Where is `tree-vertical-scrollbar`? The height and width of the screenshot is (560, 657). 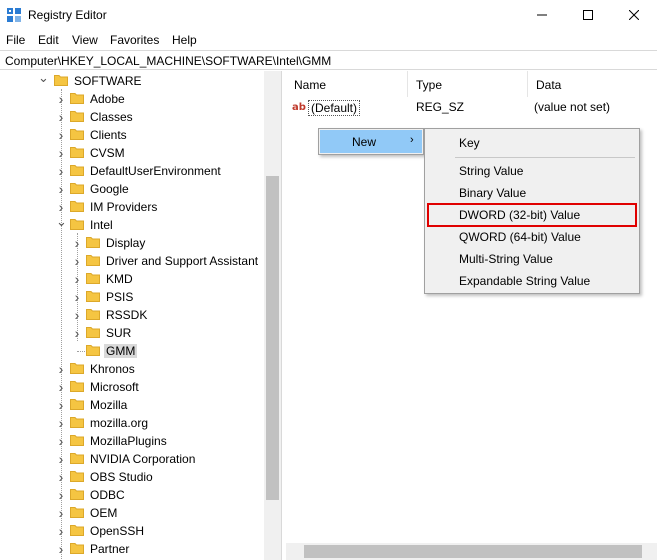 tree-vertical-scrollbar is located at coordinates (272, 315).